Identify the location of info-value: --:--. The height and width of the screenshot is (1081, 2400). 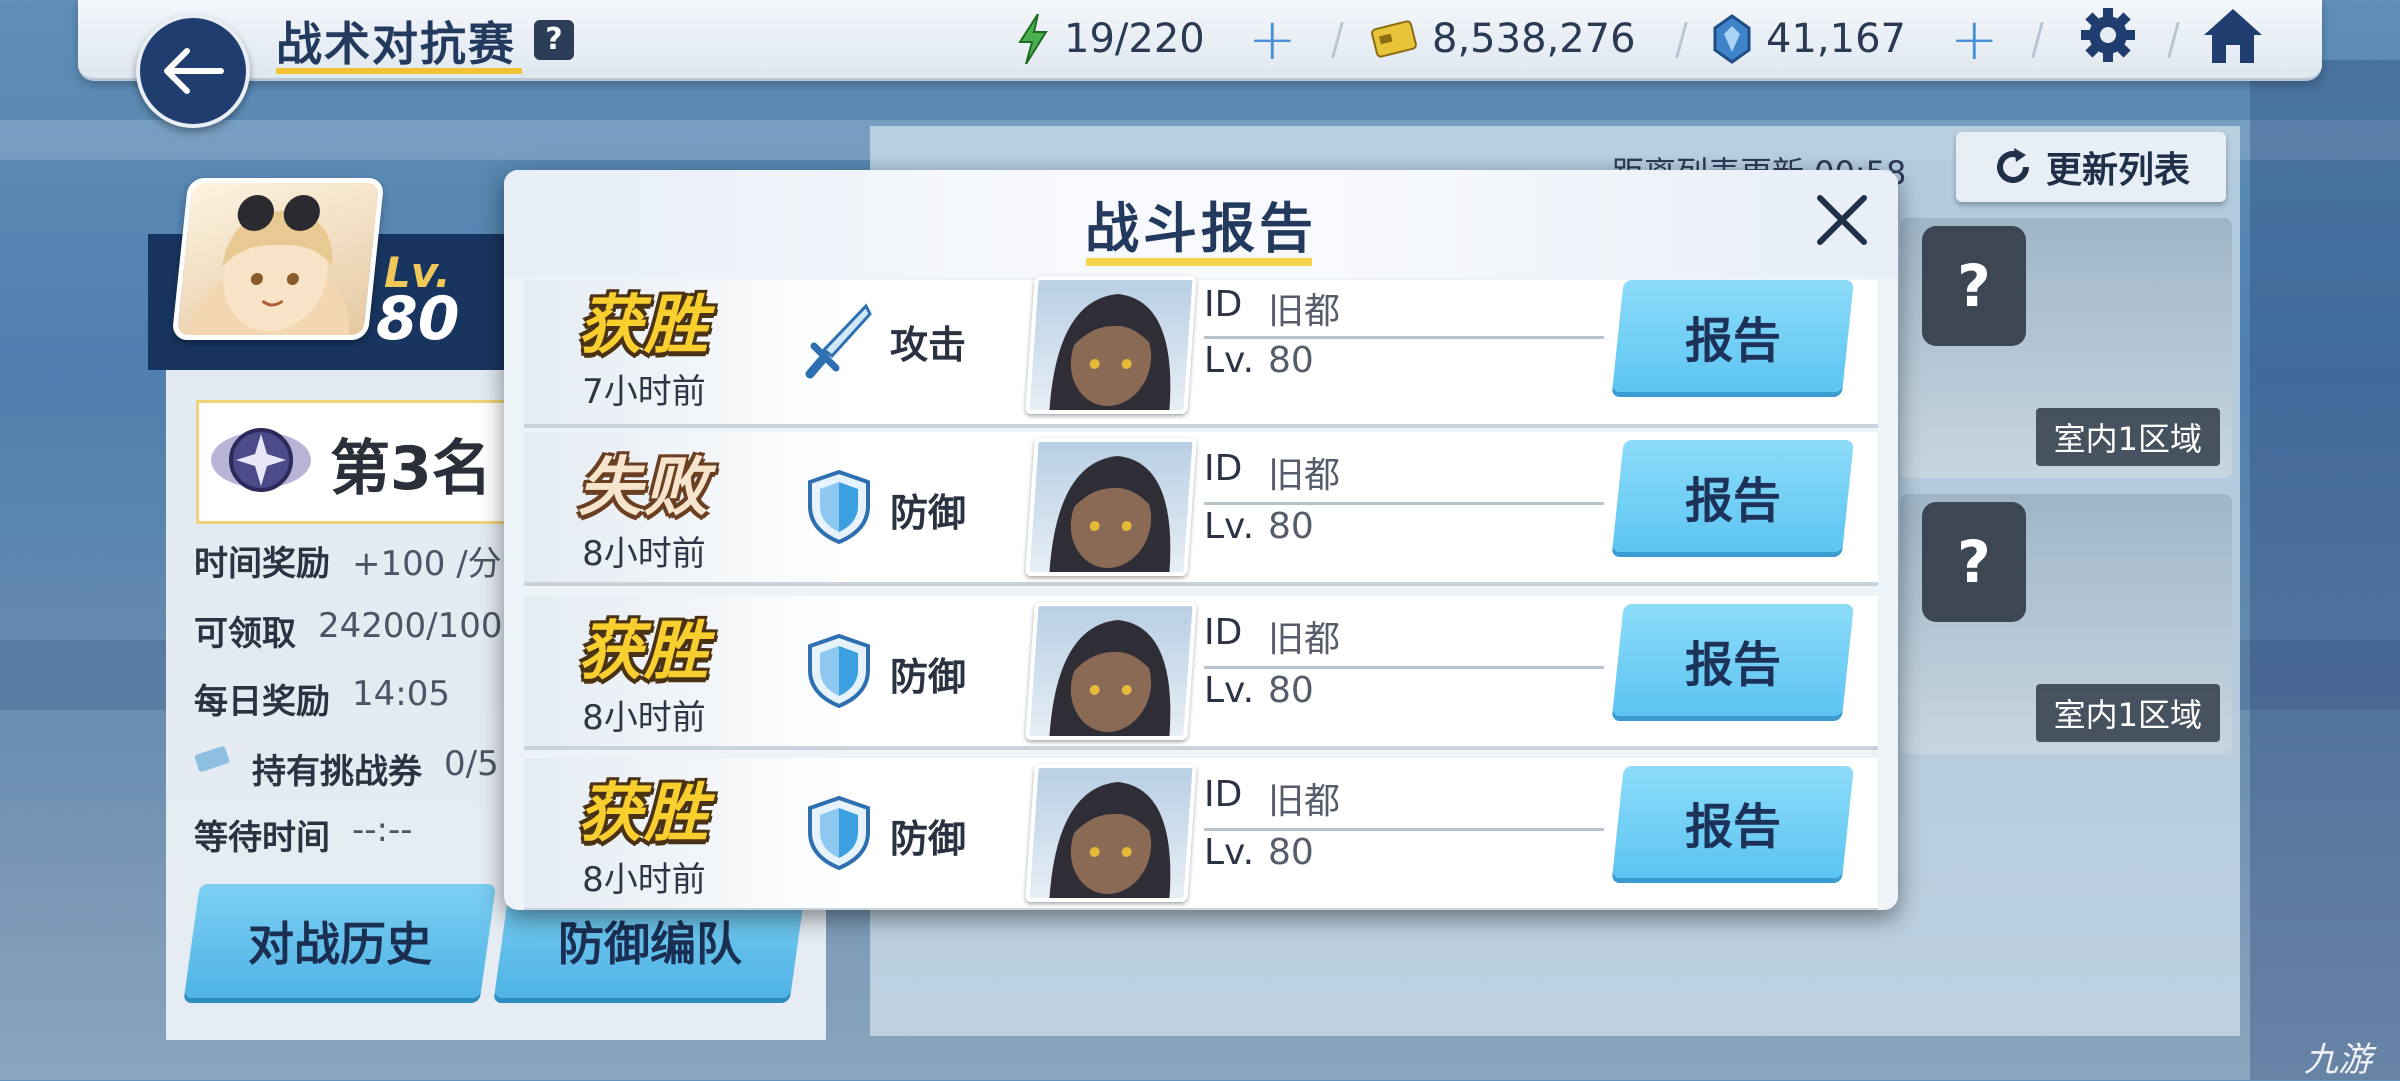
(382, 830).